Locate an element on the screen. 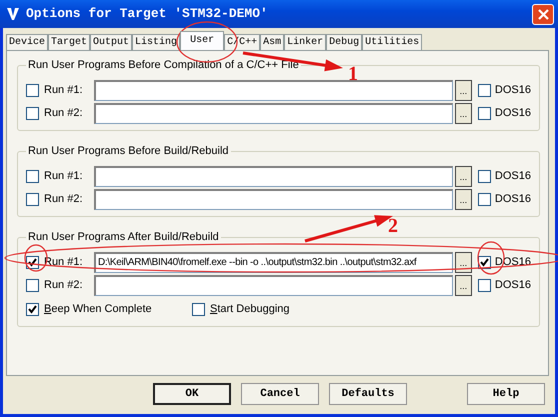 The width and height of the screenshot is (558, 417). checkbox-label: Beep When Complete is located at coordinates (98, 309).